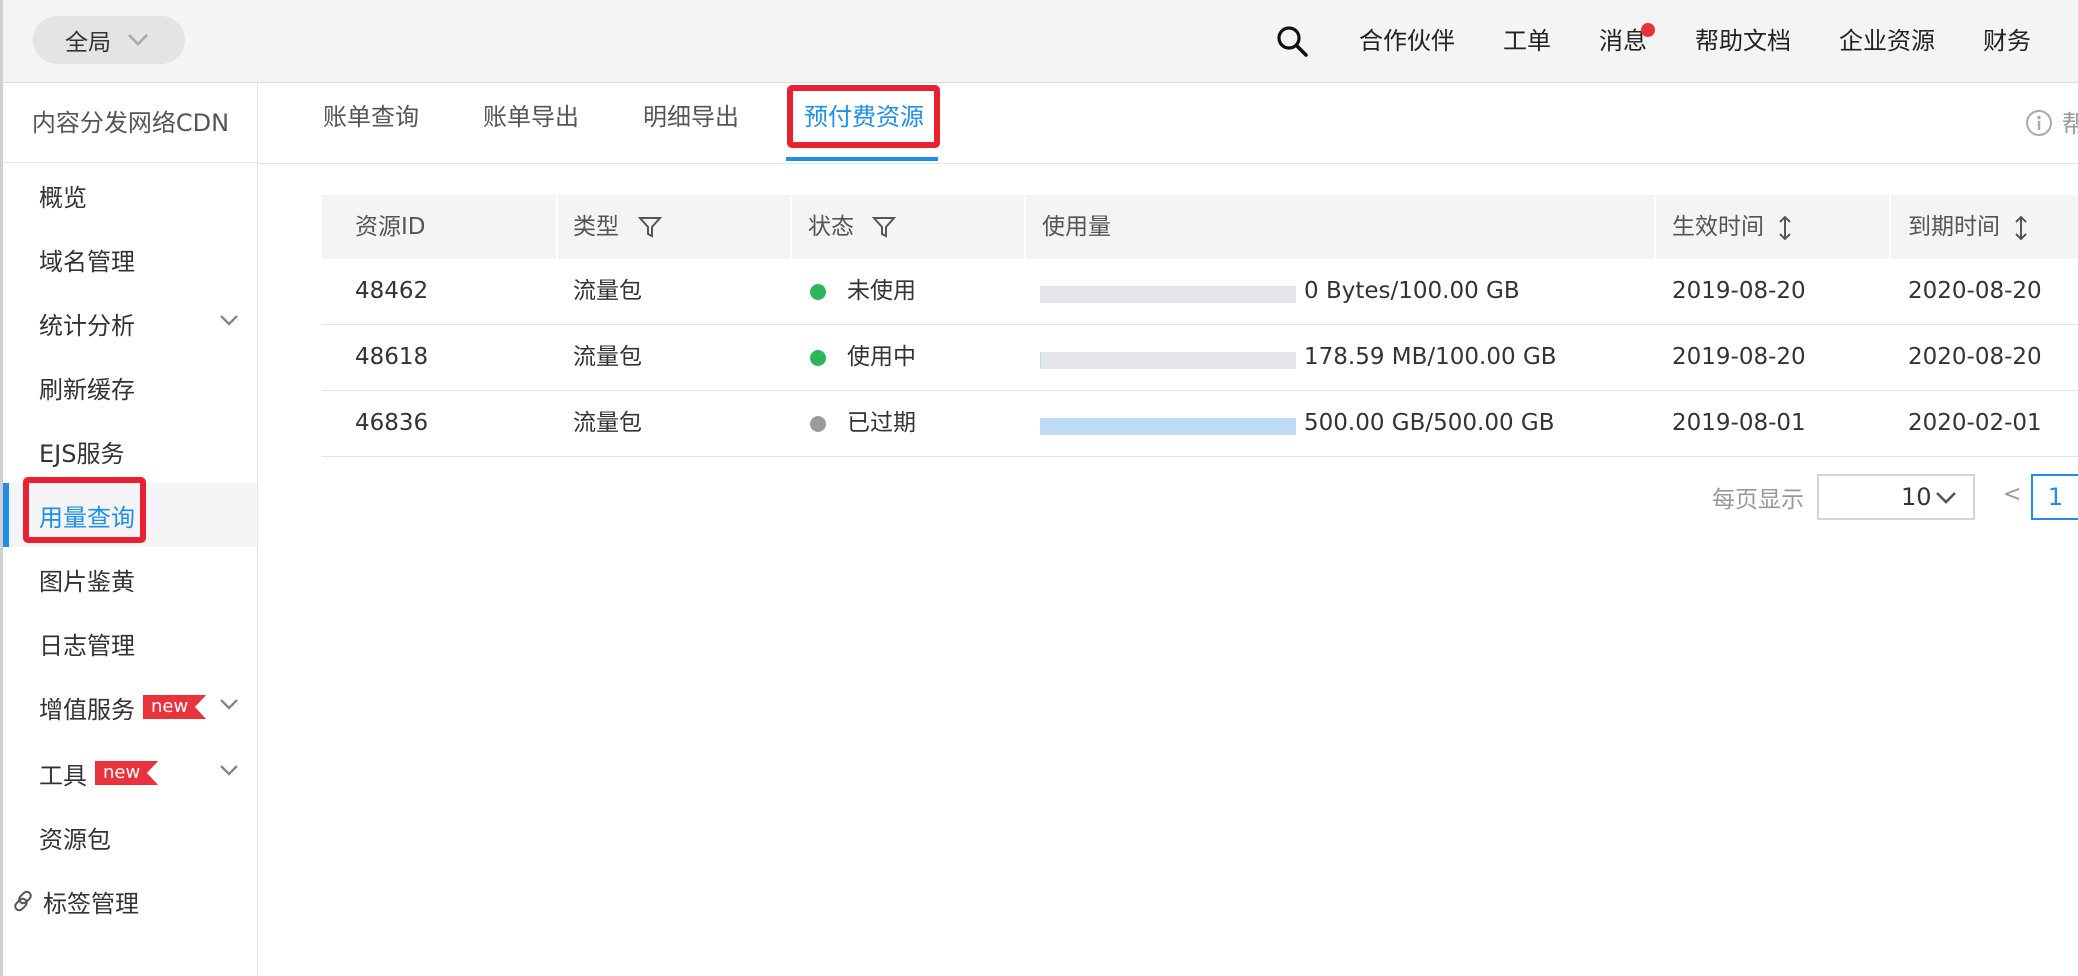  Describe the element at coordinates (392, 423) in the screenshot. I see `cell-resource-id: 46836` at that location.